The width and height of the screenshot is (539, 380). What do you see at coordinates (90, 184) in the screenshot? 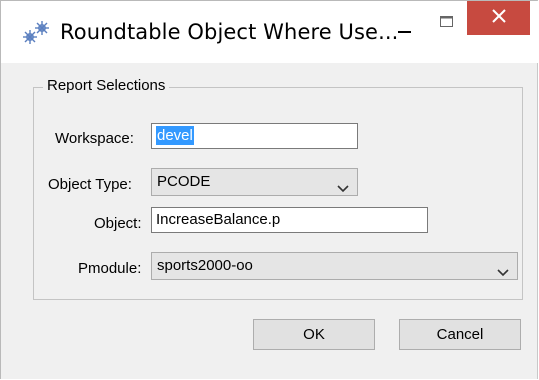
I see `object-type-label: Object Type:` at bounding box center [90, 184].